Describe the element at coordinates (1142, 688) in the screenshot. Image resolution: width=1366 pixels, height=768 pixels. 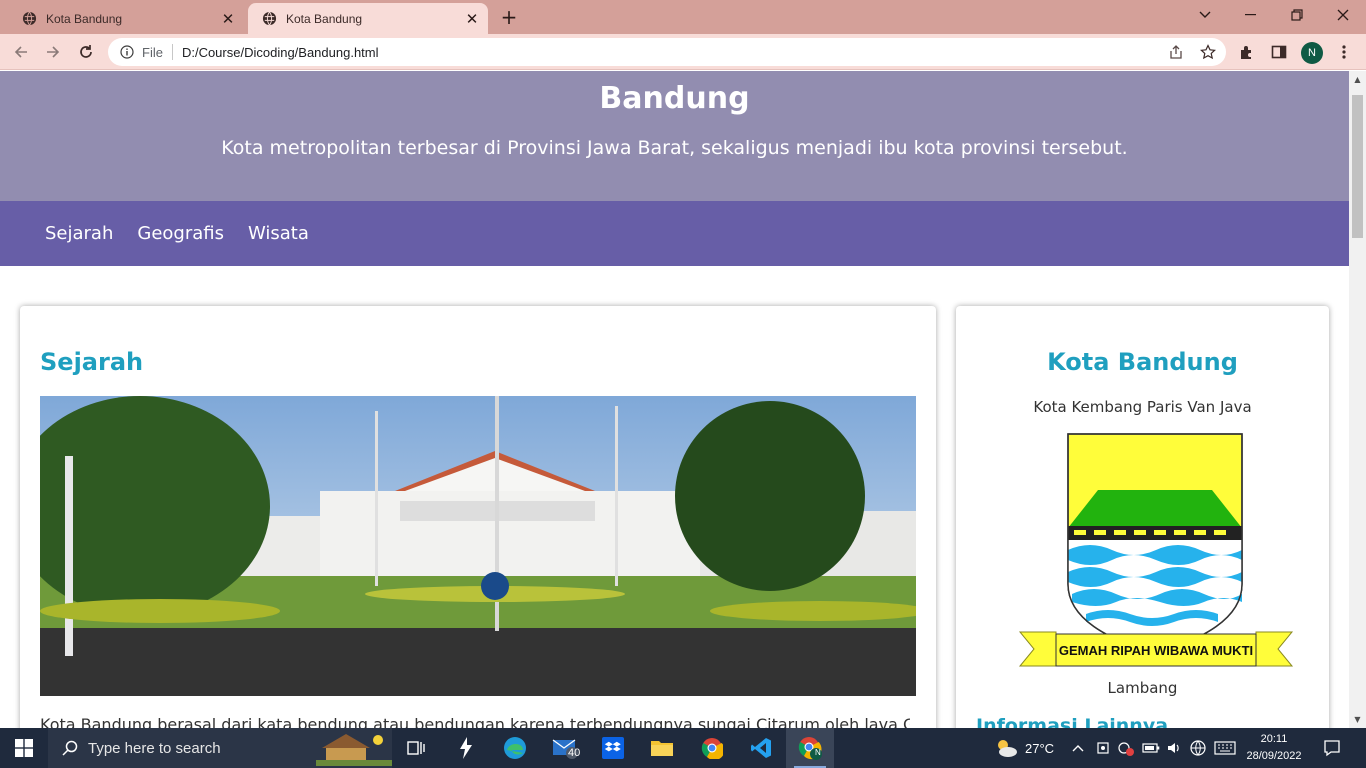
I see `emblem-caption: Lambang` at that location.